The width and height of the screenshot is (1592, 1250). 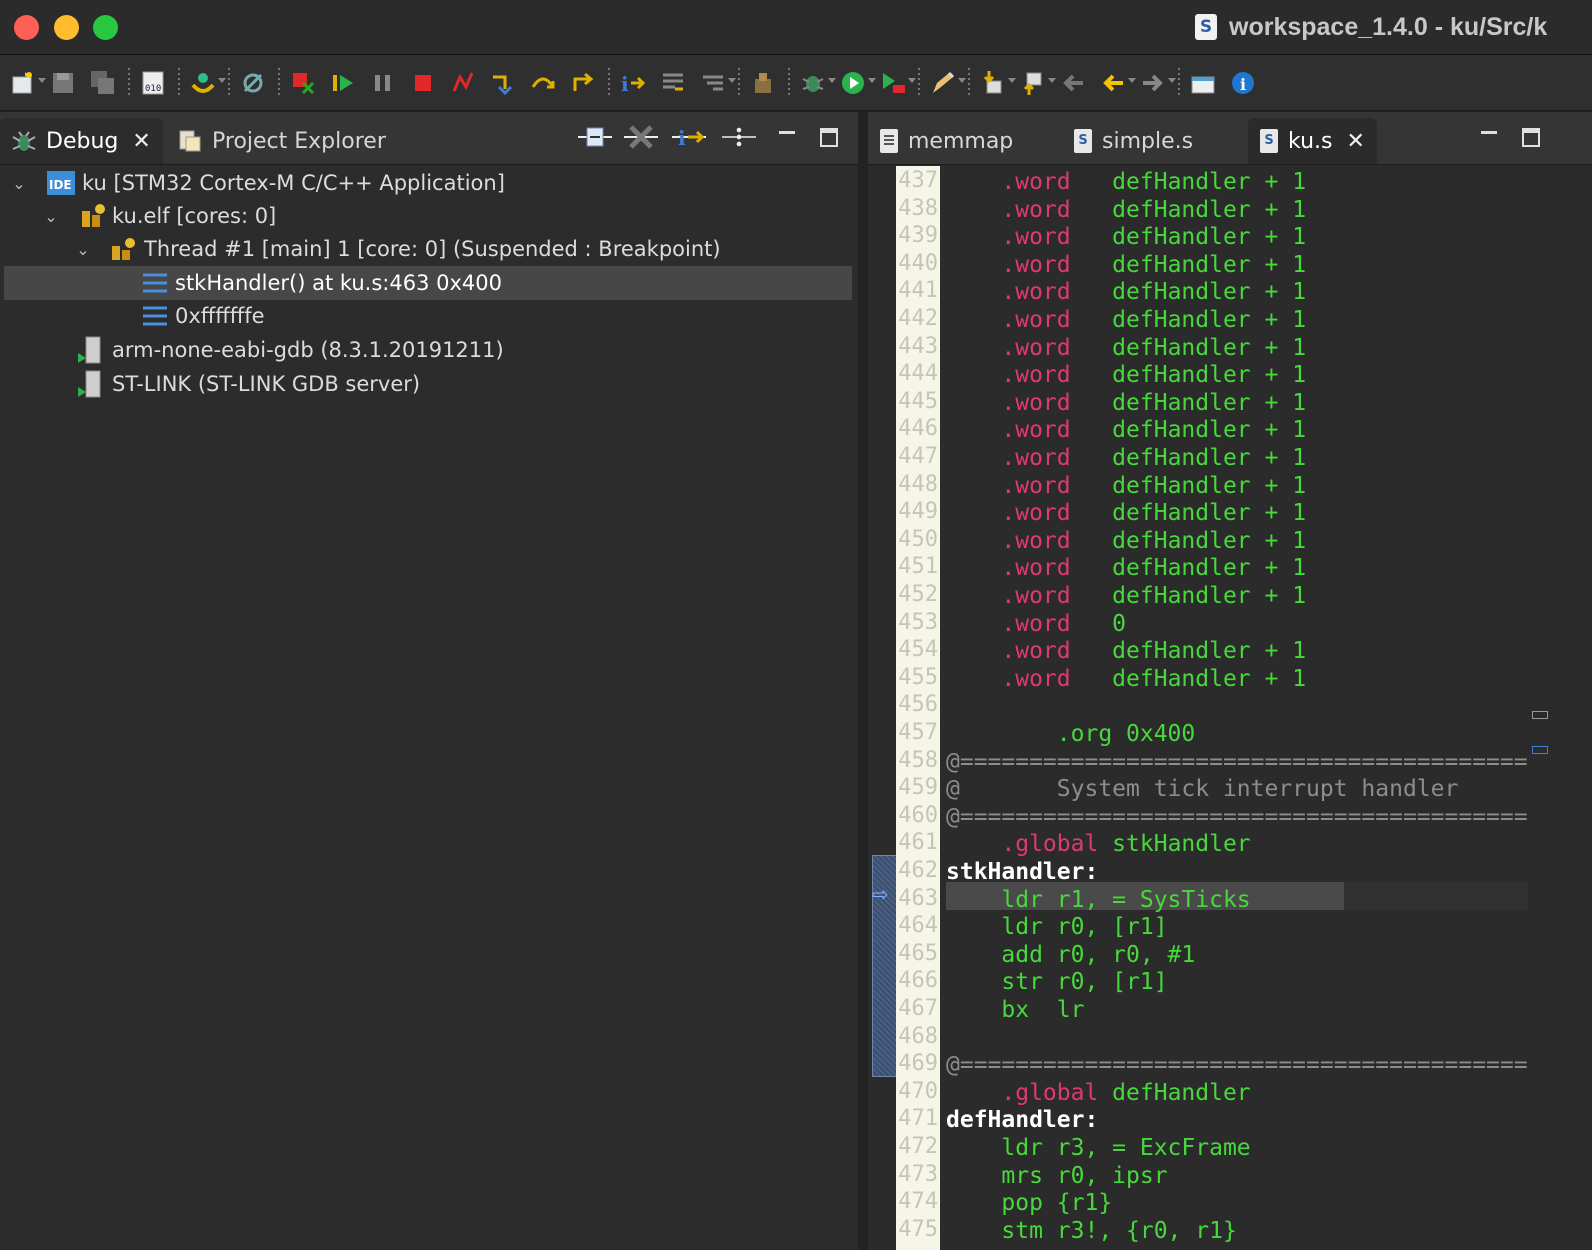 What do you see at coordinates (583, 83) in the screenshot?
I see `step-return-icon` at bounding box center [583, 83].